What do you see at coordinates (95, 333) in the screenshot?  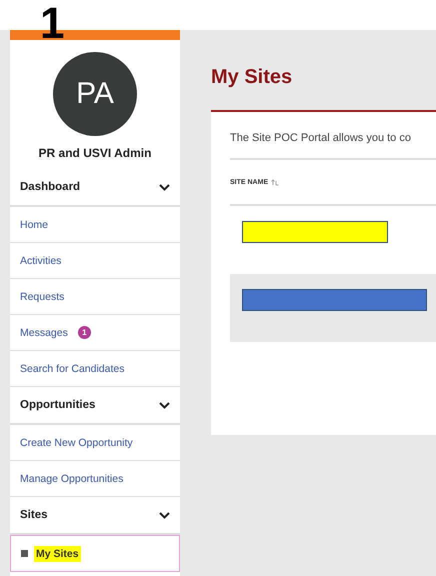 I see `nav-item: Messages 1` at bounding box center [95, 333].